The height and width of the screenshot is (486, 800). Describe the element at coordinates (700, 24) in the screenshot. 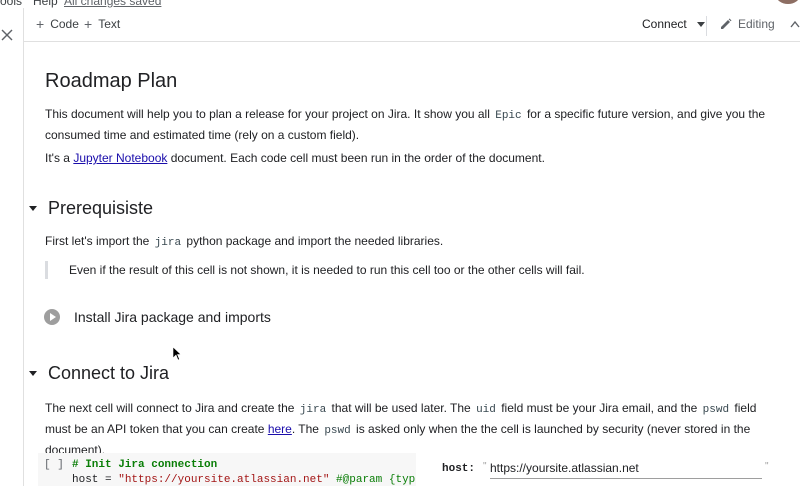

I see `caret-down-icon` at that location.